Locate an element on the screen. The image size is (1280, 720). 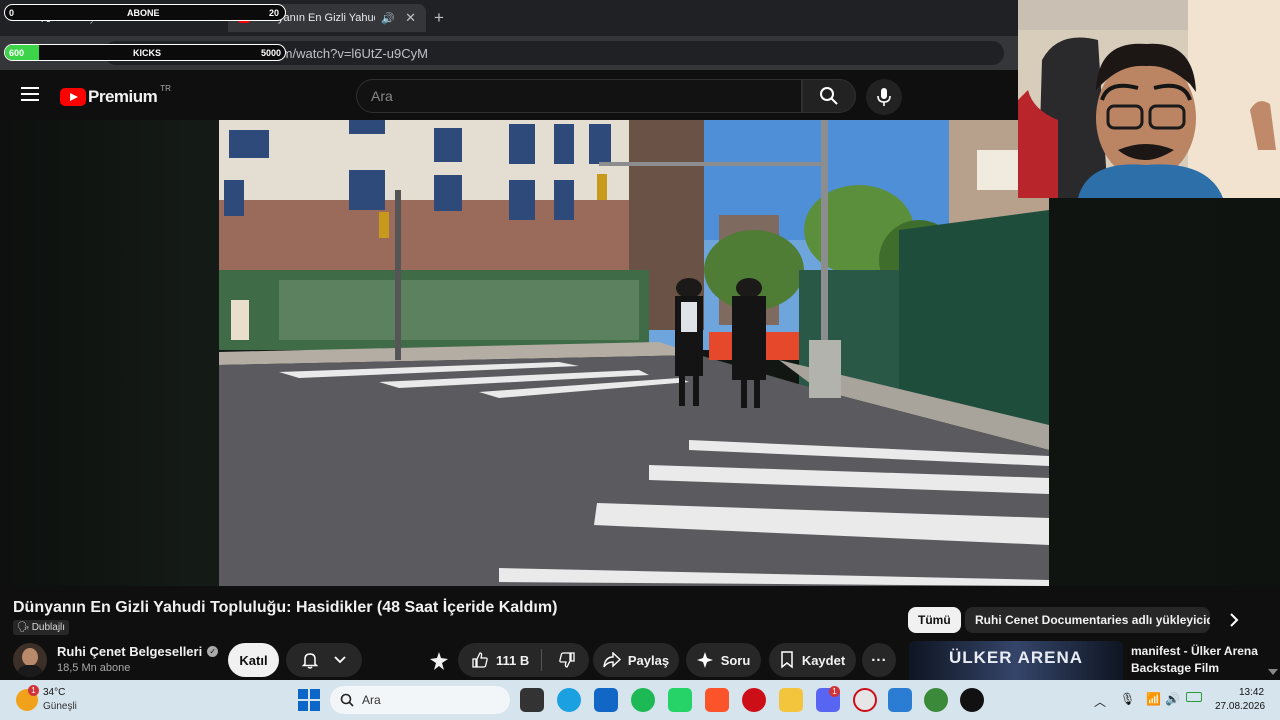
sparkle-bot-icon is located at coordinates (439, 661).